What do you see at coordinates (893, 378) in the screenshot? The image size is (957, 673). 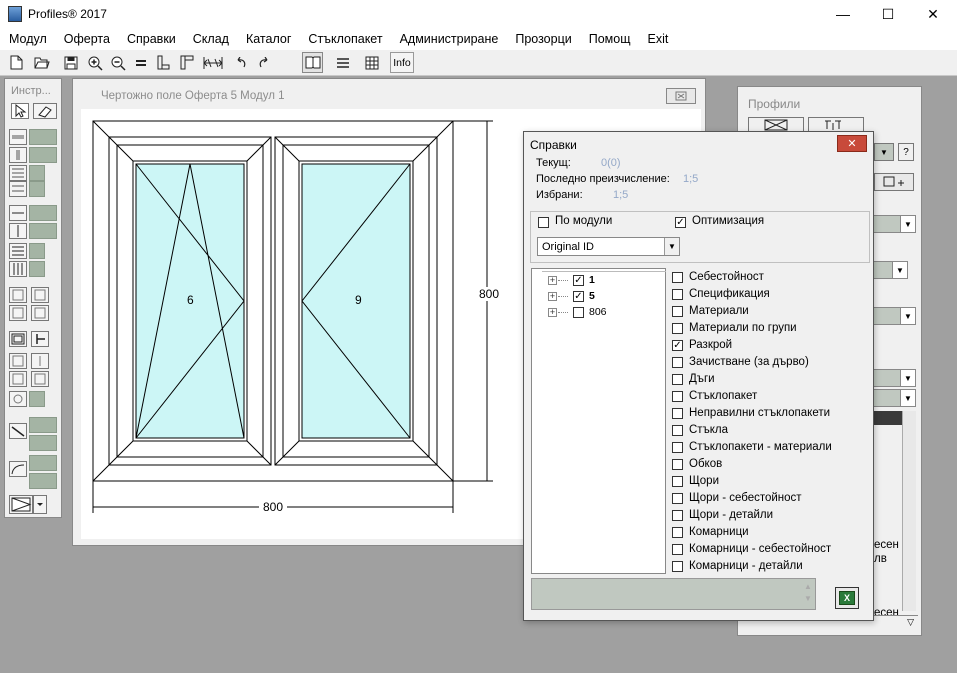 I see `profile-field-4: ▼` at bounding box center [893, 378].